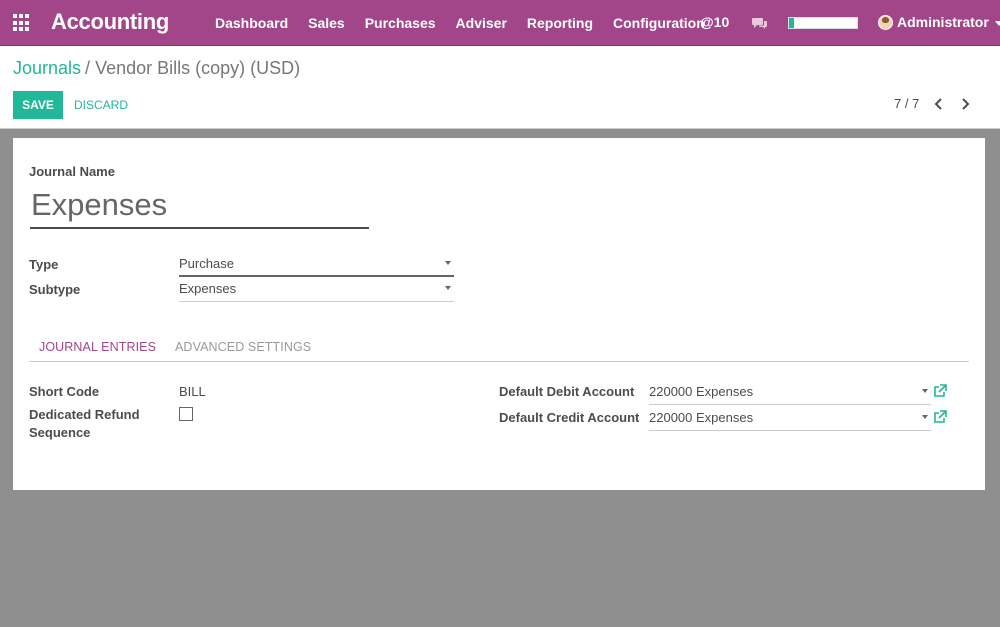  I want to click on default-debit-account-select: 220000 Expenses, so click(790, 394).